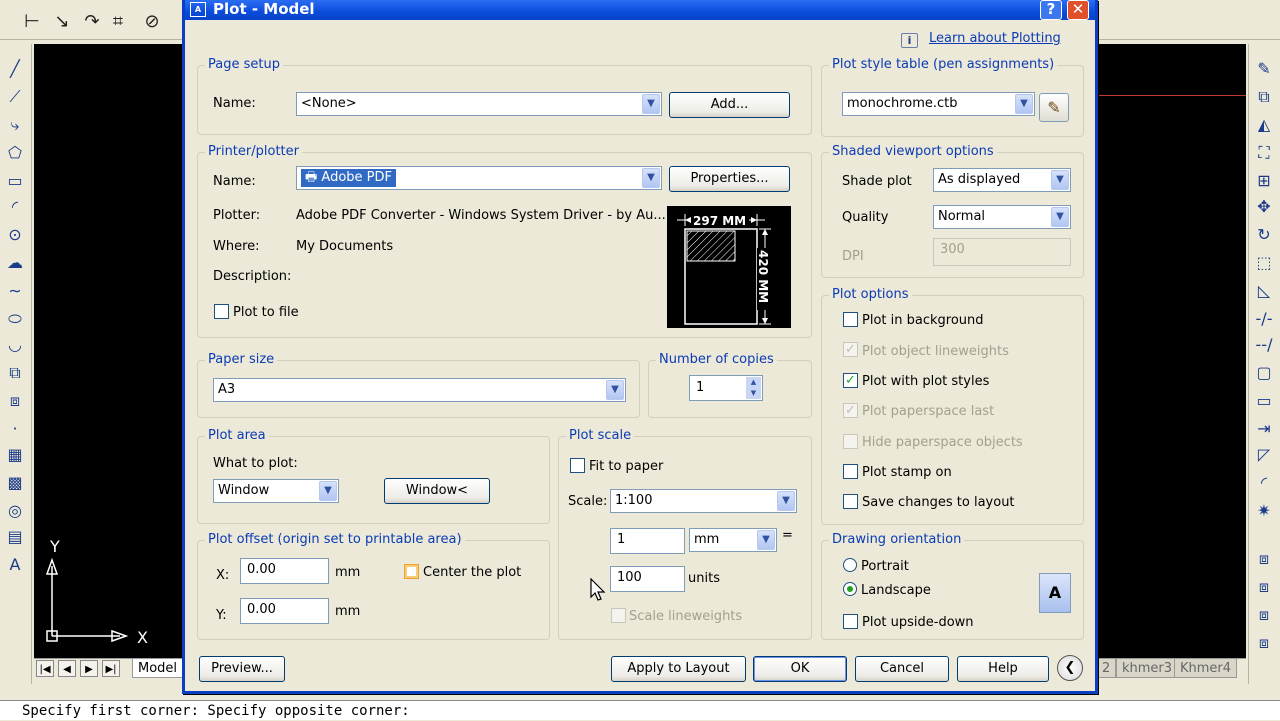 This screenshot has height=721, width=1280. Describe the element at coordinates (158, 668) in the screenshot. I see `tab-model: Model` at that location.